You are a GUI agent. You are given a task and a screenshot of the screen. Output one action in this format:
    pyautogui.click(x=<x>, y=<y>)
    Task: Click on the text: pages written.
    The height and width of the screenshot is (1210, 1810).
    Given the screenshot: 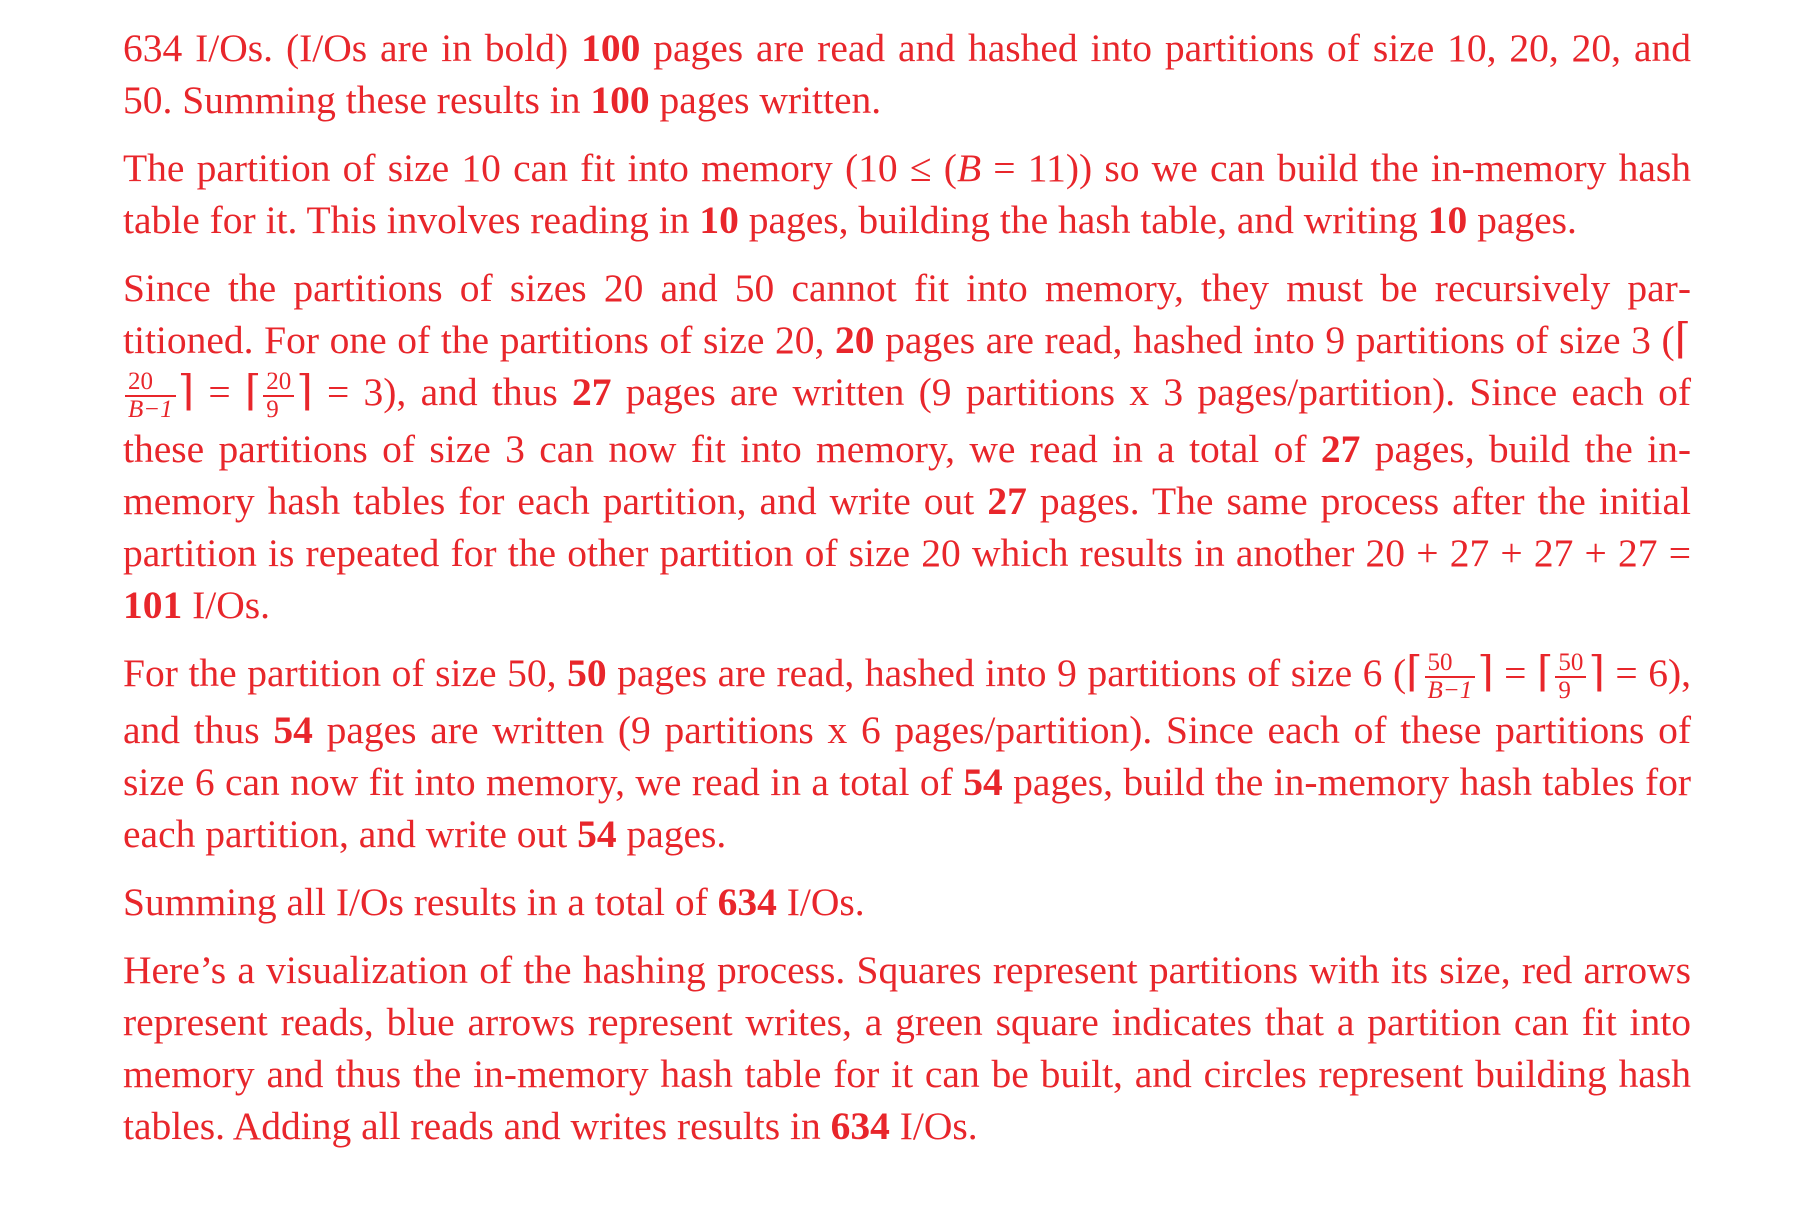 What is the action you would take?
    pyautogui.click(x=765, y=100)
    